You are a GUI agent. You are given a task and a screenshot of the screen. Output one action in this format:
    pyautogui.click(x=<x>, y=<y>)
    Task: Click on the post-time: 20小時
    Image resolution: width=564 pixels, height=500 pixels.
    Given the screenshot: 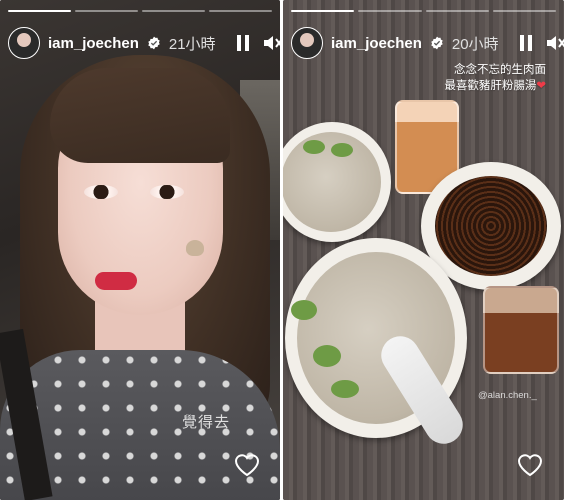 What is the action you would take?
    pyautogui.click(x=475, y=44)
    